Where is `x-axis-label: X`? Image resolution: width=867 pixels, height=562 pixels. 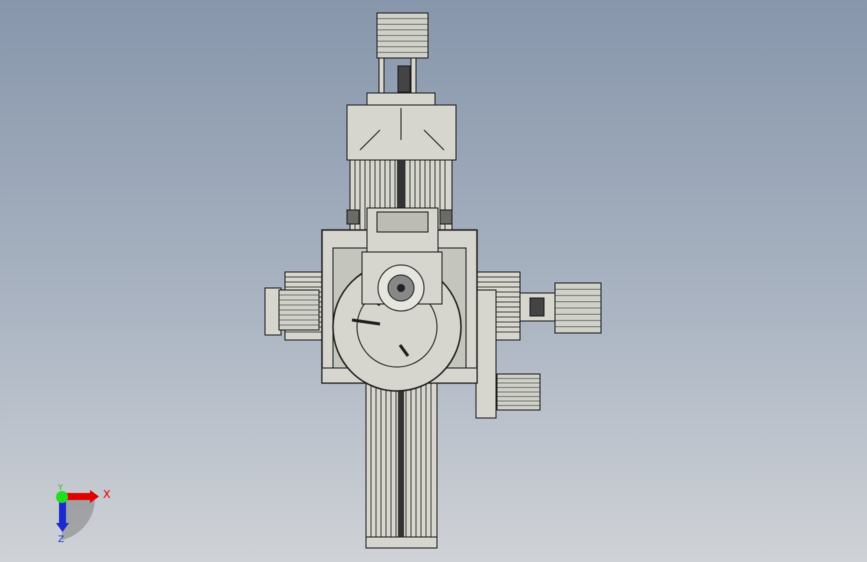 x-axis-label: X is located at coordinates (107, 494).